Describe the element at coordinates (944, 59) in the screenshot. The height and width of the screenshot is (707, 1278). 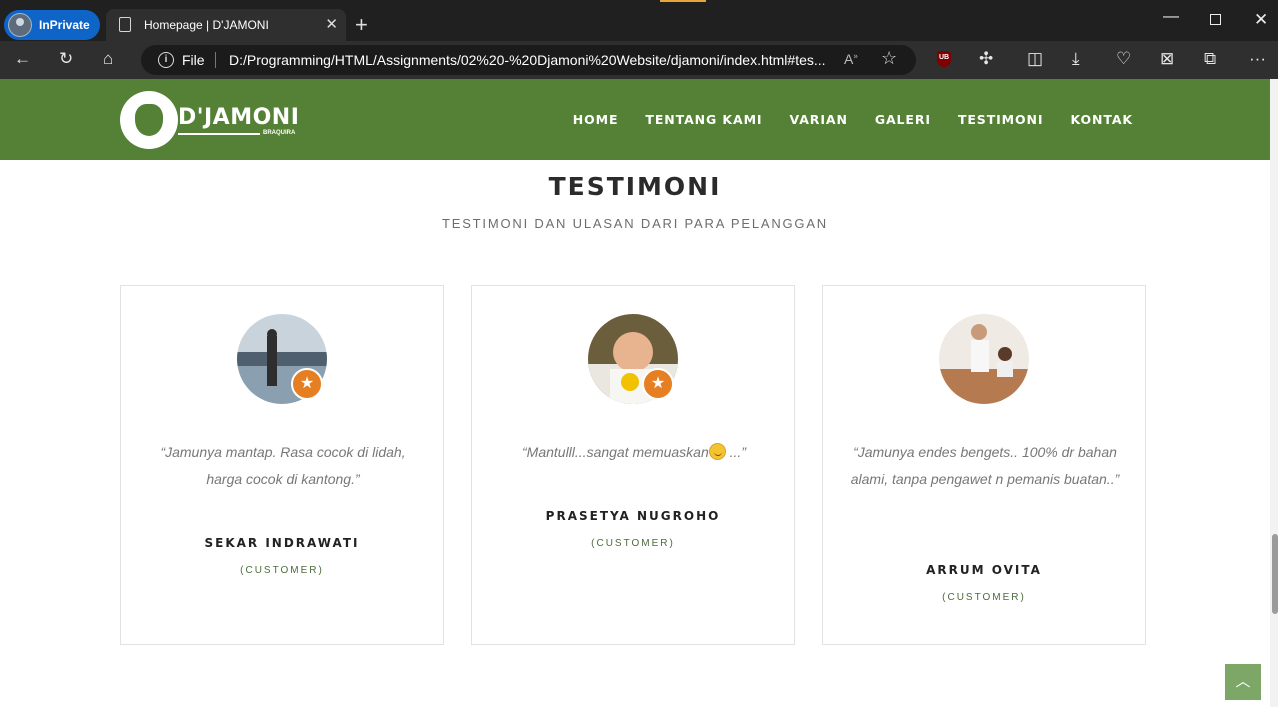
I see `ublock-extension-icon: UB` at that location.